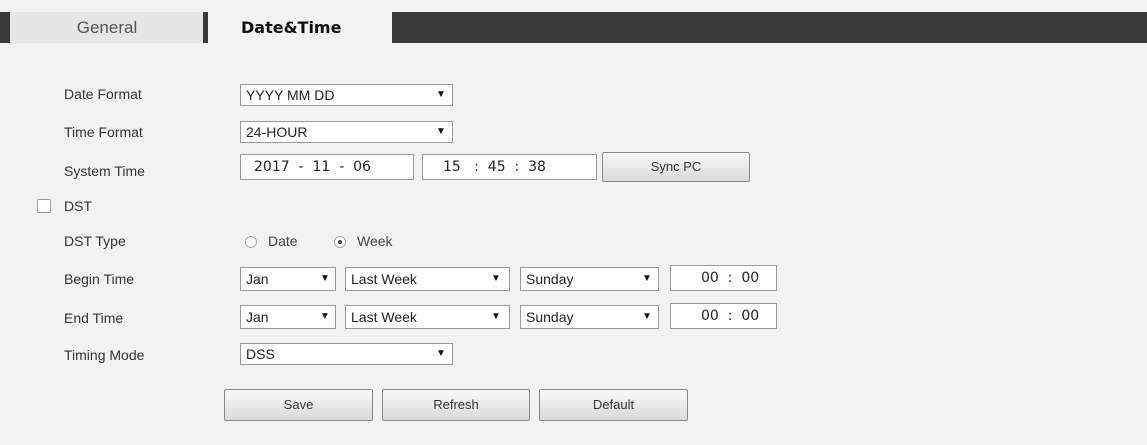  I want to click on end-time-label: End Time, so click(94, 318).